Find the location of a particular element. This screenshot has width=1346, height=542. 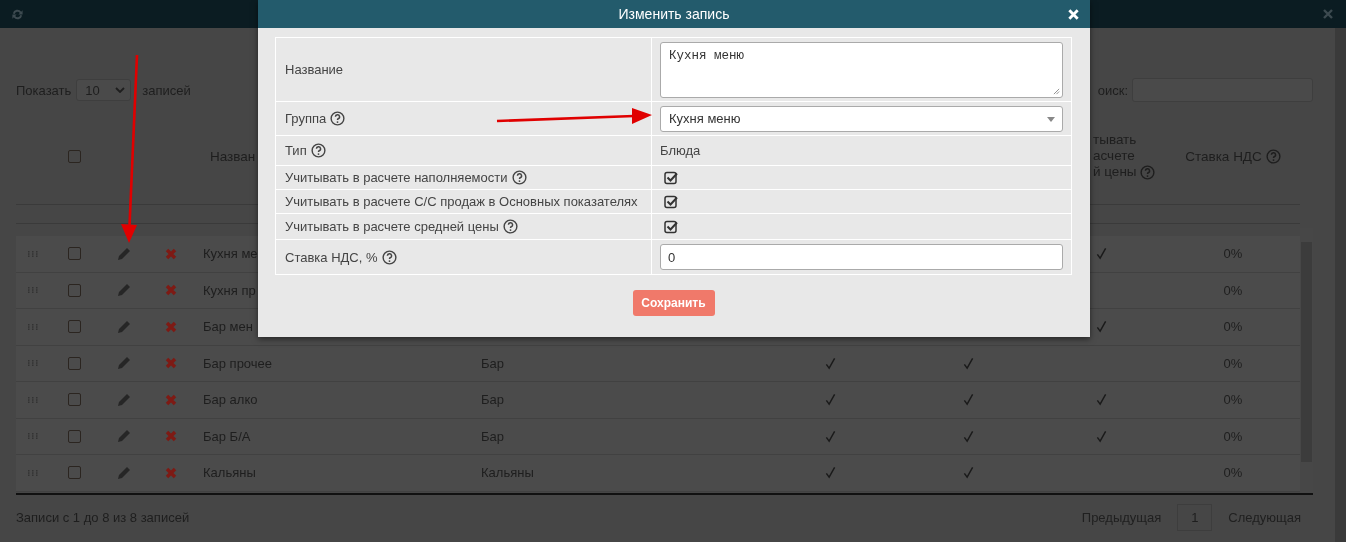

group-select: Кухня меню is located at coordinates (861, 118).